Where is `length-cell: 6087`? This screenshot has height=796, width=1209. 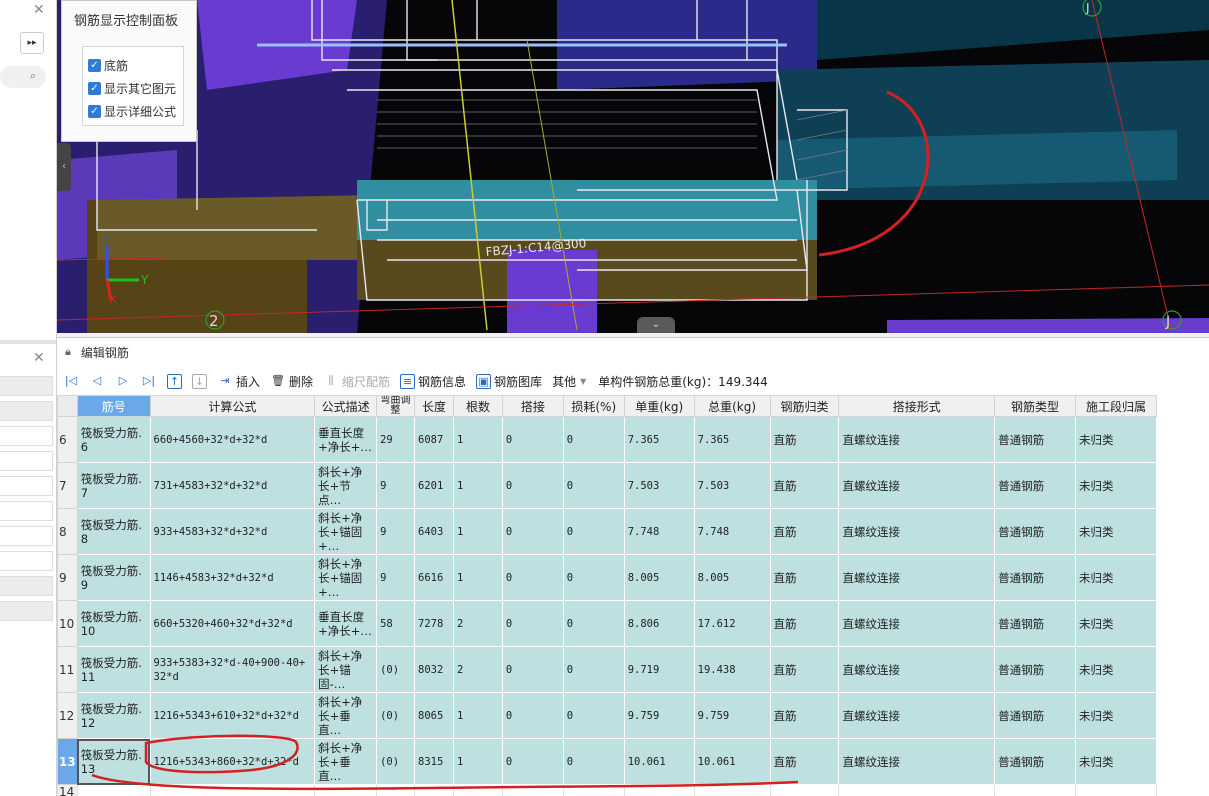
length-cell: 6087 is located at coordinates (434, 439).